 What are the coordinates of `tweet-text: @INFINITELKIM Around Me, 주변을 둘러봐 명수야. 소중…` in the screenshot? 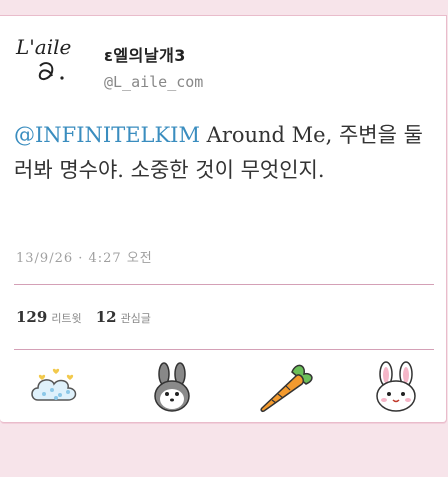 It's located at (224, 153).